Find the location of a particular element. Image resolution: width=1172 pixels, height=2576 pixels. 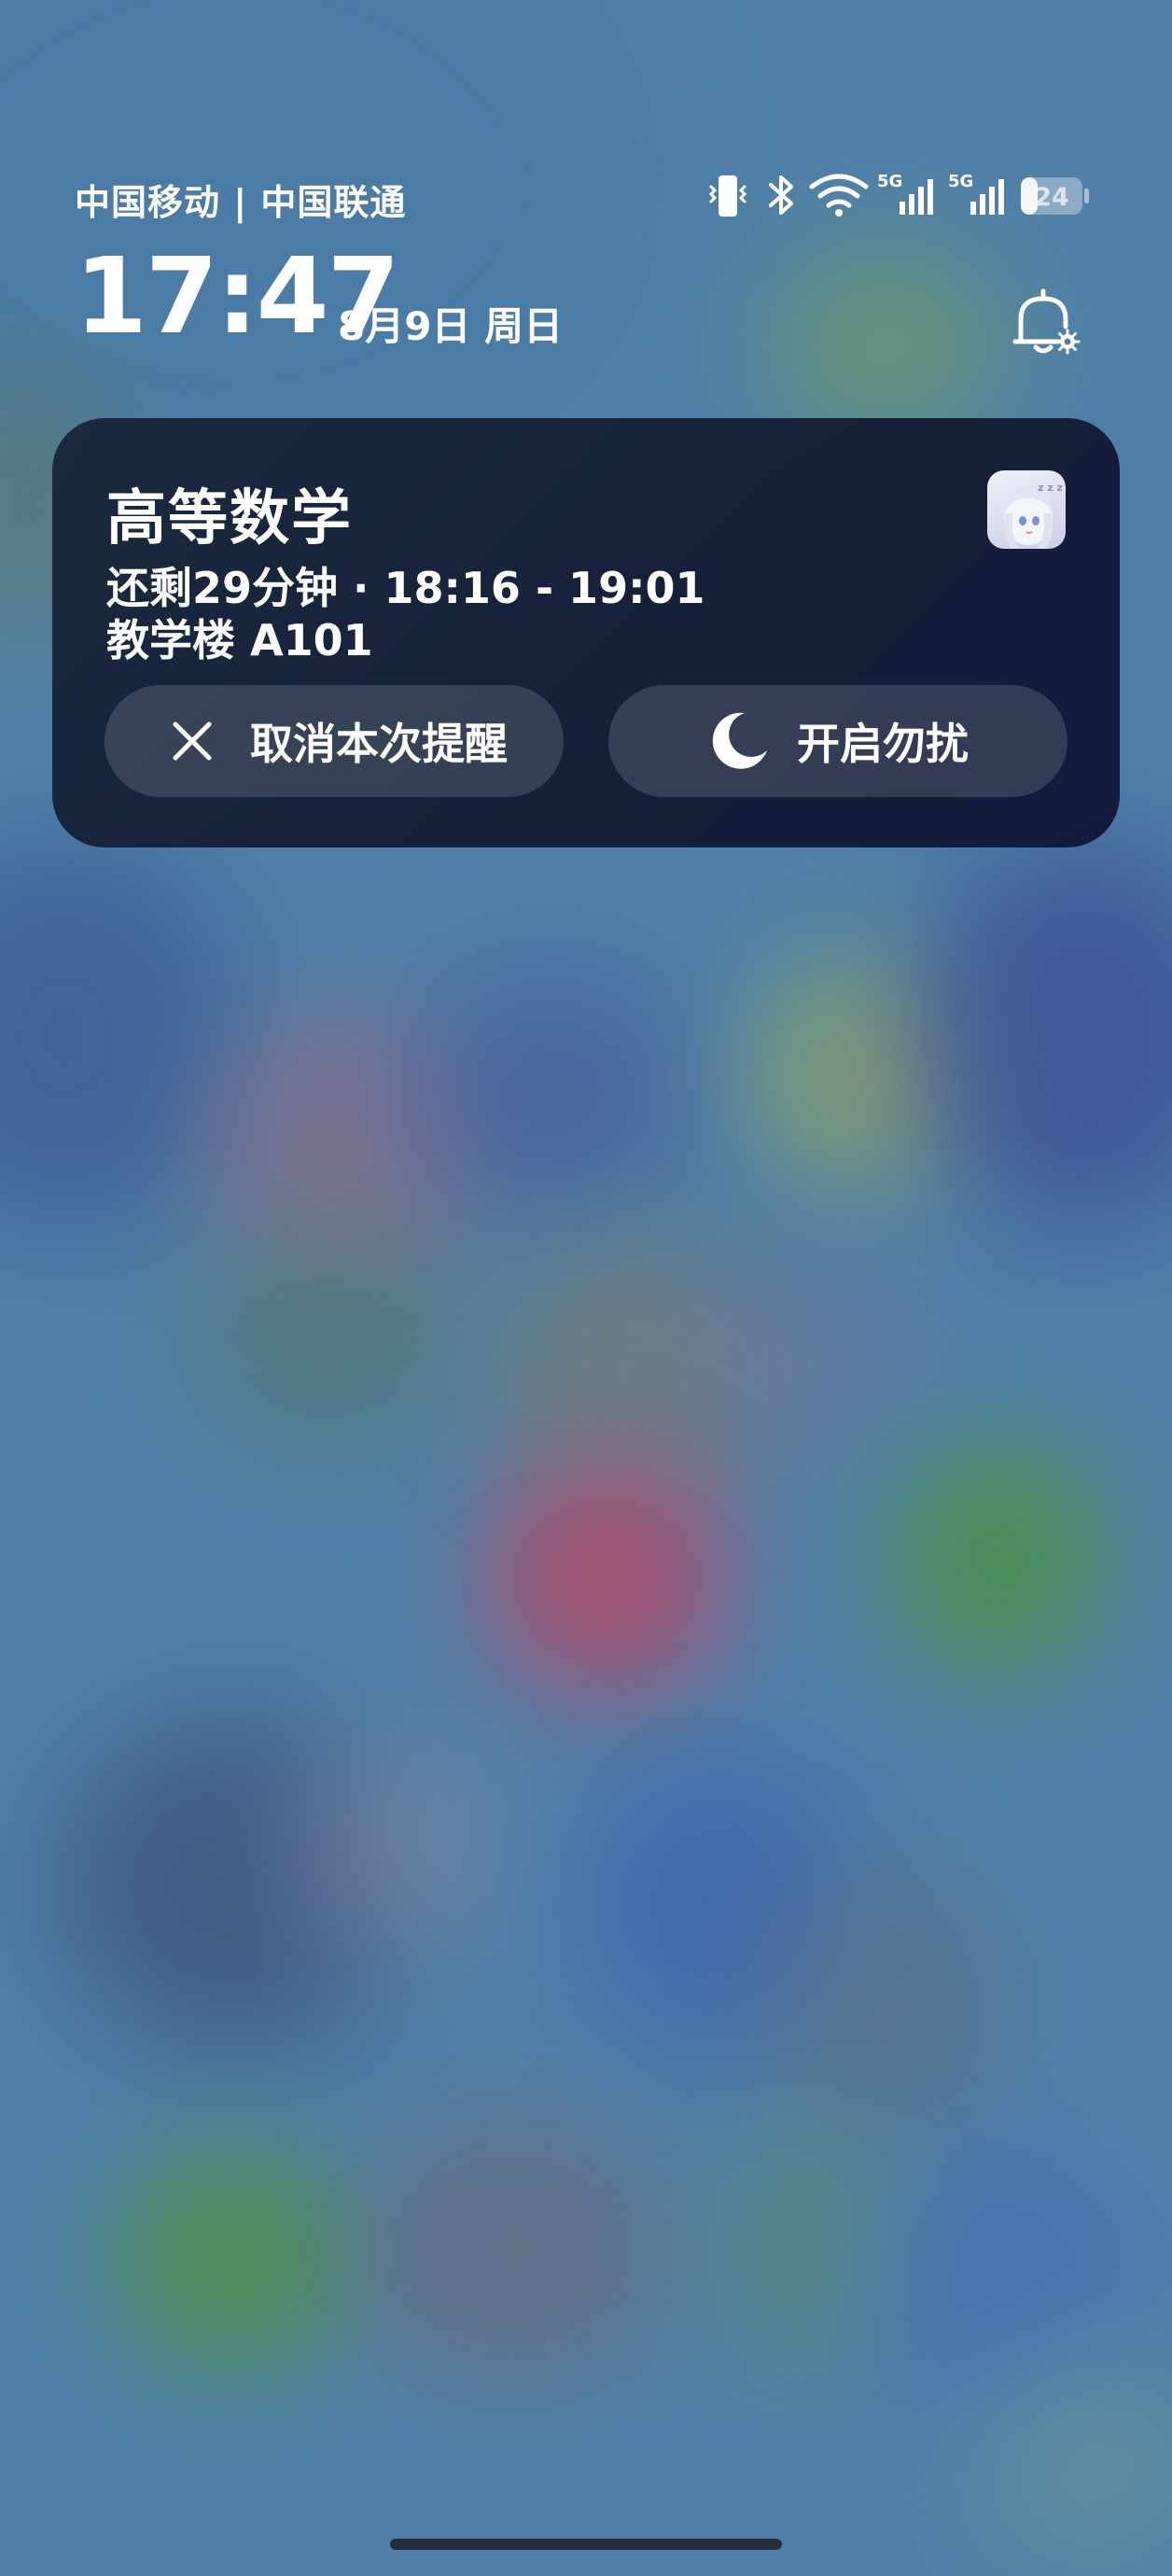

status-bar: 中国移动 | 中国联通 5G 5G 24 is located at coordinates (586, 121).